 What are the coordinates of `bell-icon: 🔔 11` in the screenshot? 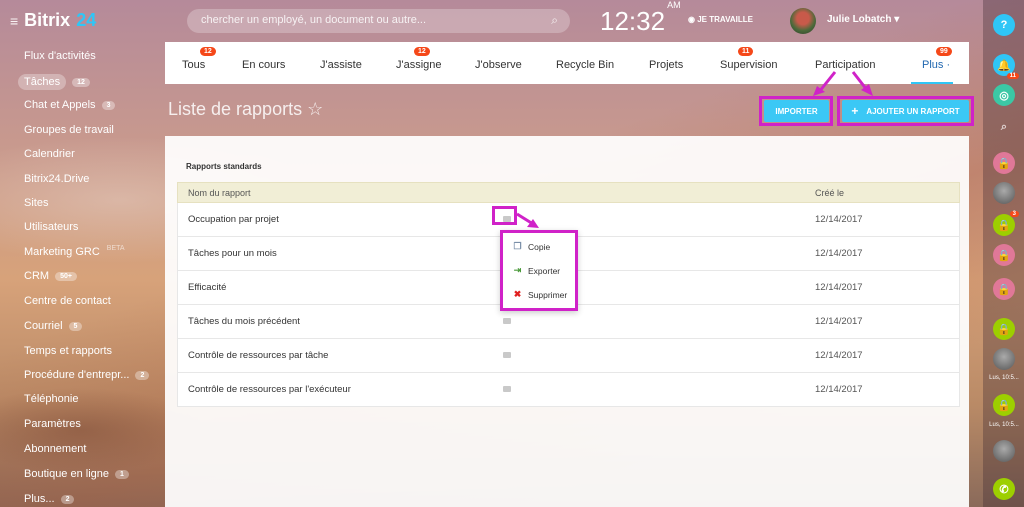 It's located at (1006, 66).